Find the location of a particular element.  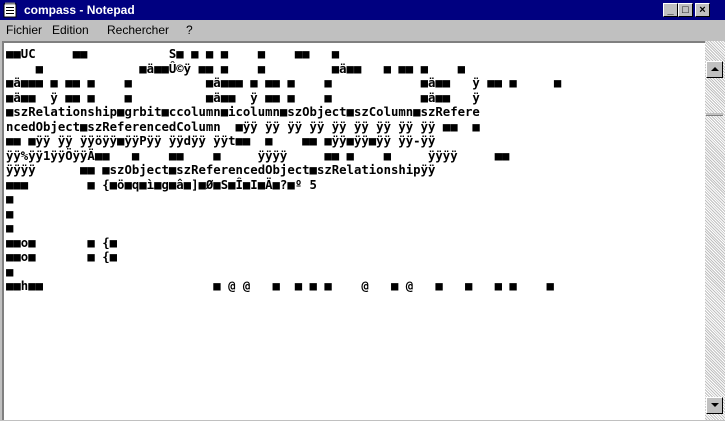

close-icon: × is located at coordinates (702, 10).